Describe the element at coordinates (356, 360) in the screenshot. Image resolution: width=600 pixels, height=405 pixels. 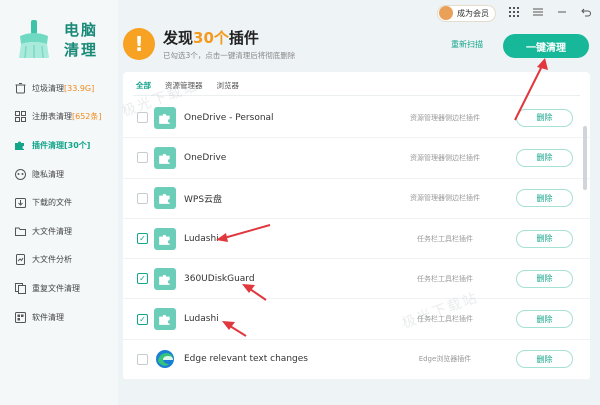
I see `plugin-row: Edge relevant text changes Edge浏览器插件 删除` at that location.